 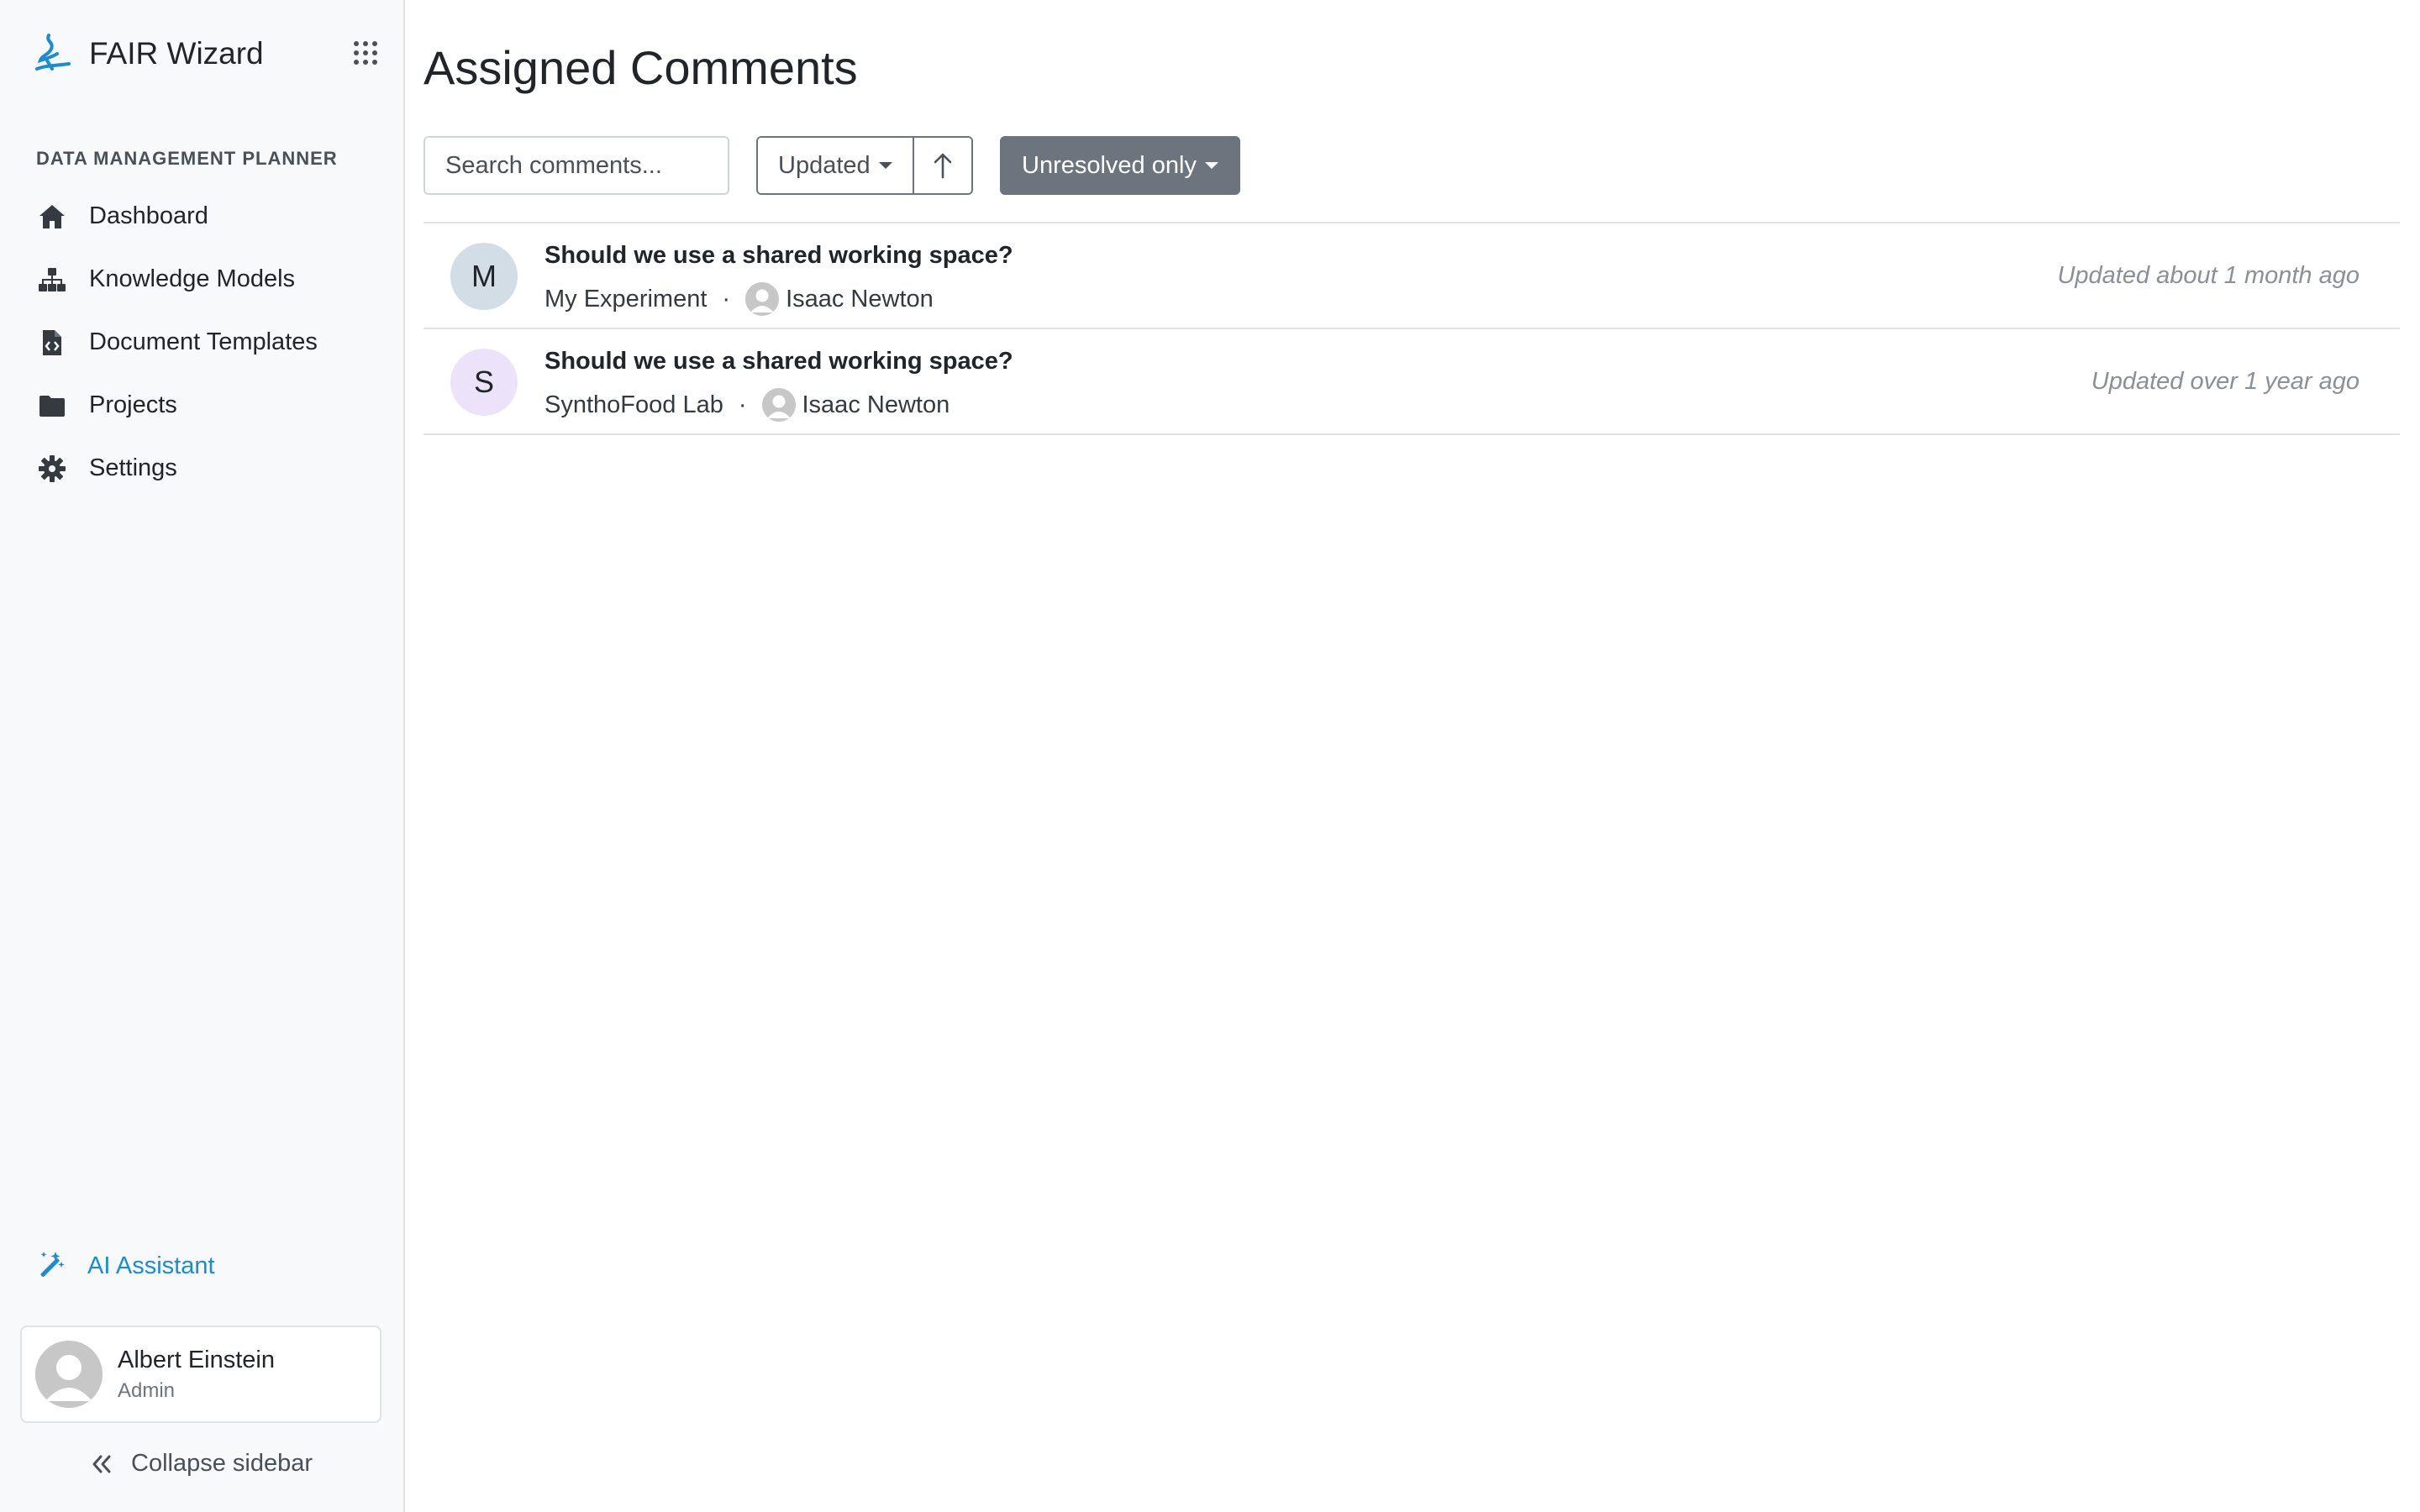 I want to click on collapse-sidebar-button: Collapse sidebar, so click(x=201, y=1464).